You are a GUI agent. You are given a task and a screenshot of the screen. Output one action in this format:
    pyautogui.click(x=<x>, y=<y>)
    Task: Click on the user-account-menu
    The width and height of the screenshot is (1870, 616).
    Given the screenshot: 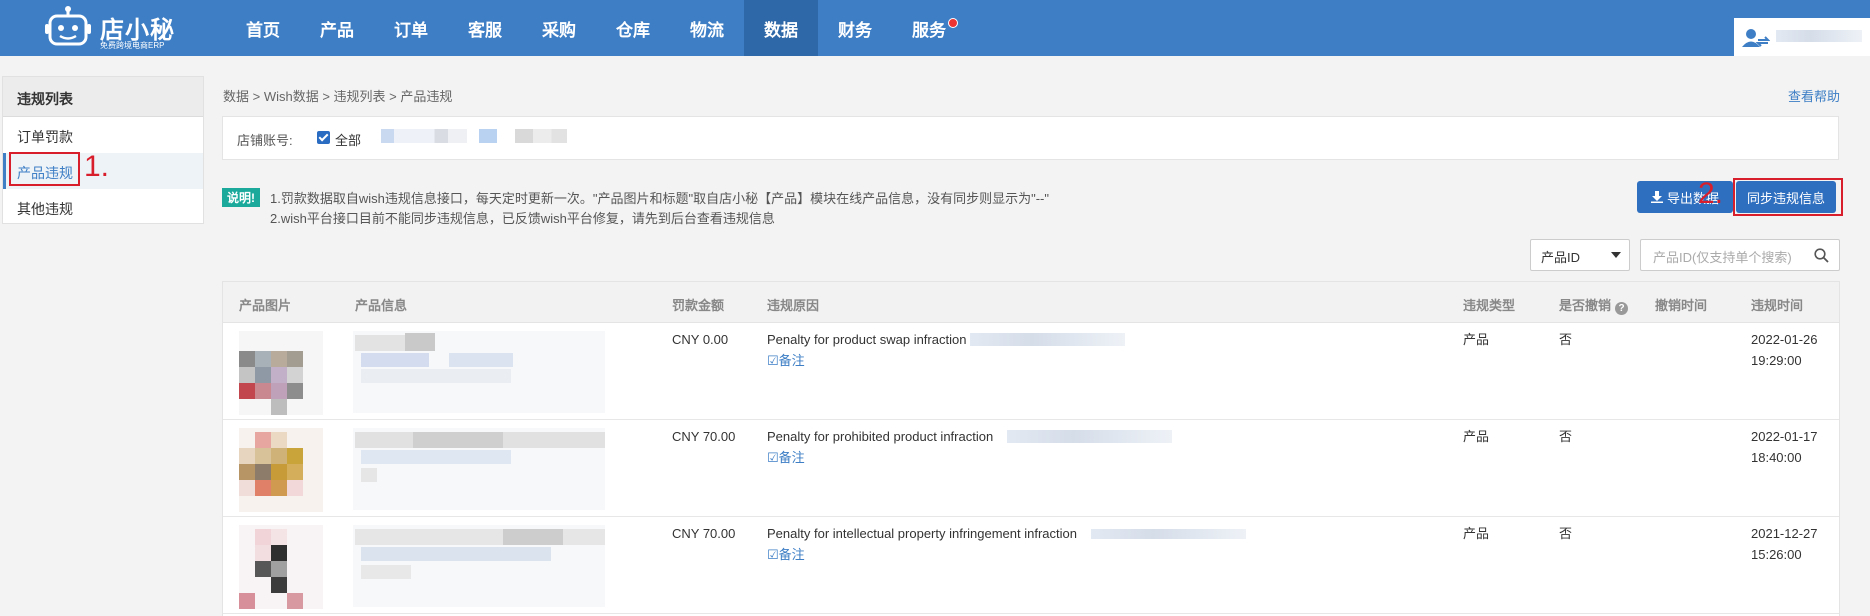 What is the action you would take?
    pyautogui.click(x=1802, y=37)
    